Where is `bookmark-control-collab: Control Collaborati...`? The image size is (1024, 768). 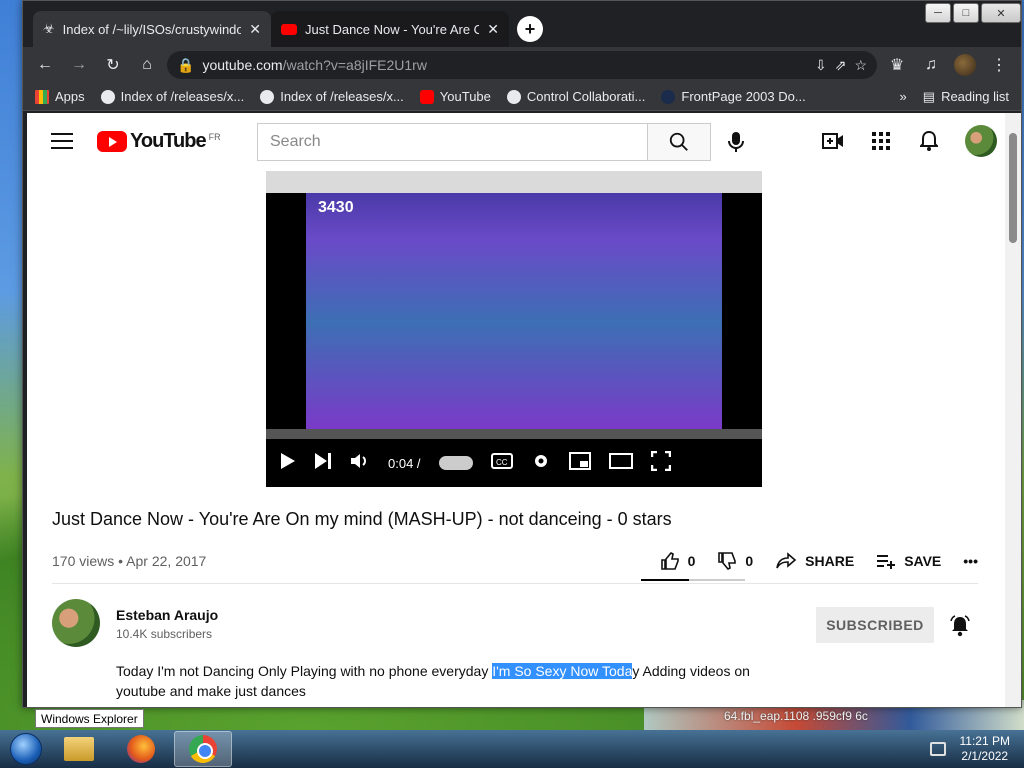
bookmark-control-collab: Control Collaborati... is located at coordinates (575, 96).